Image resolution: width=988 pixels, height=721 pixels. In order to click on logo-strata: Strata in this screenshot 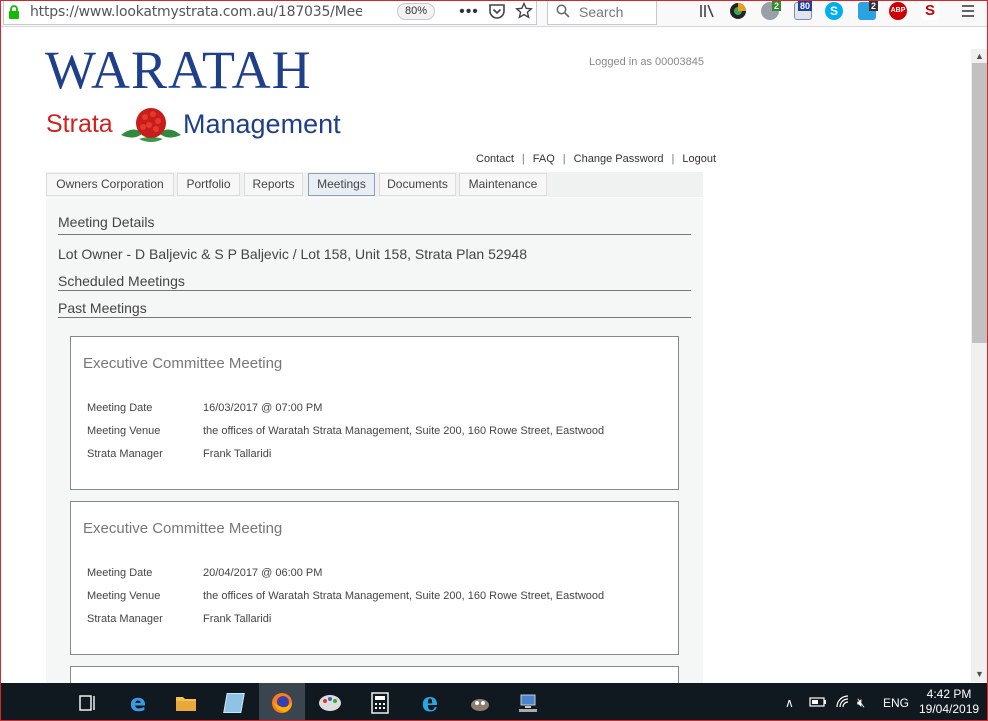, I will do `click(79, 124)`.